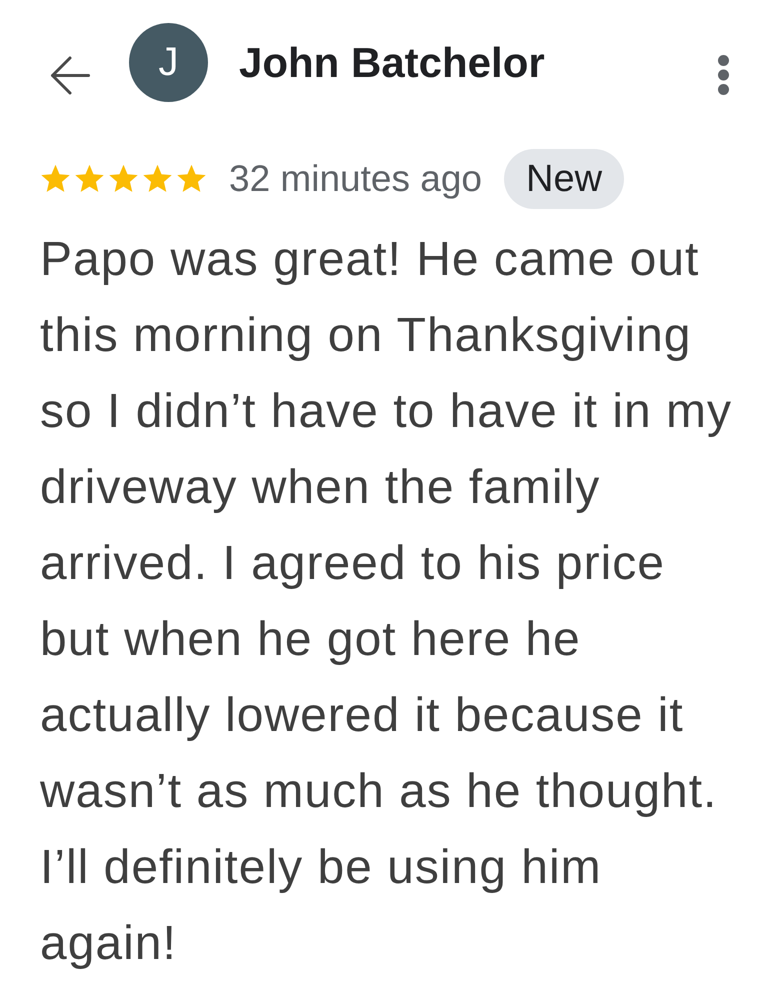 The height and width of the screenshot is (1000, 768). What do you see at coordinates (392, 63) in the screenshot?
I see `reviewer-name: John Batchelor` at bounding box center [392, 63].